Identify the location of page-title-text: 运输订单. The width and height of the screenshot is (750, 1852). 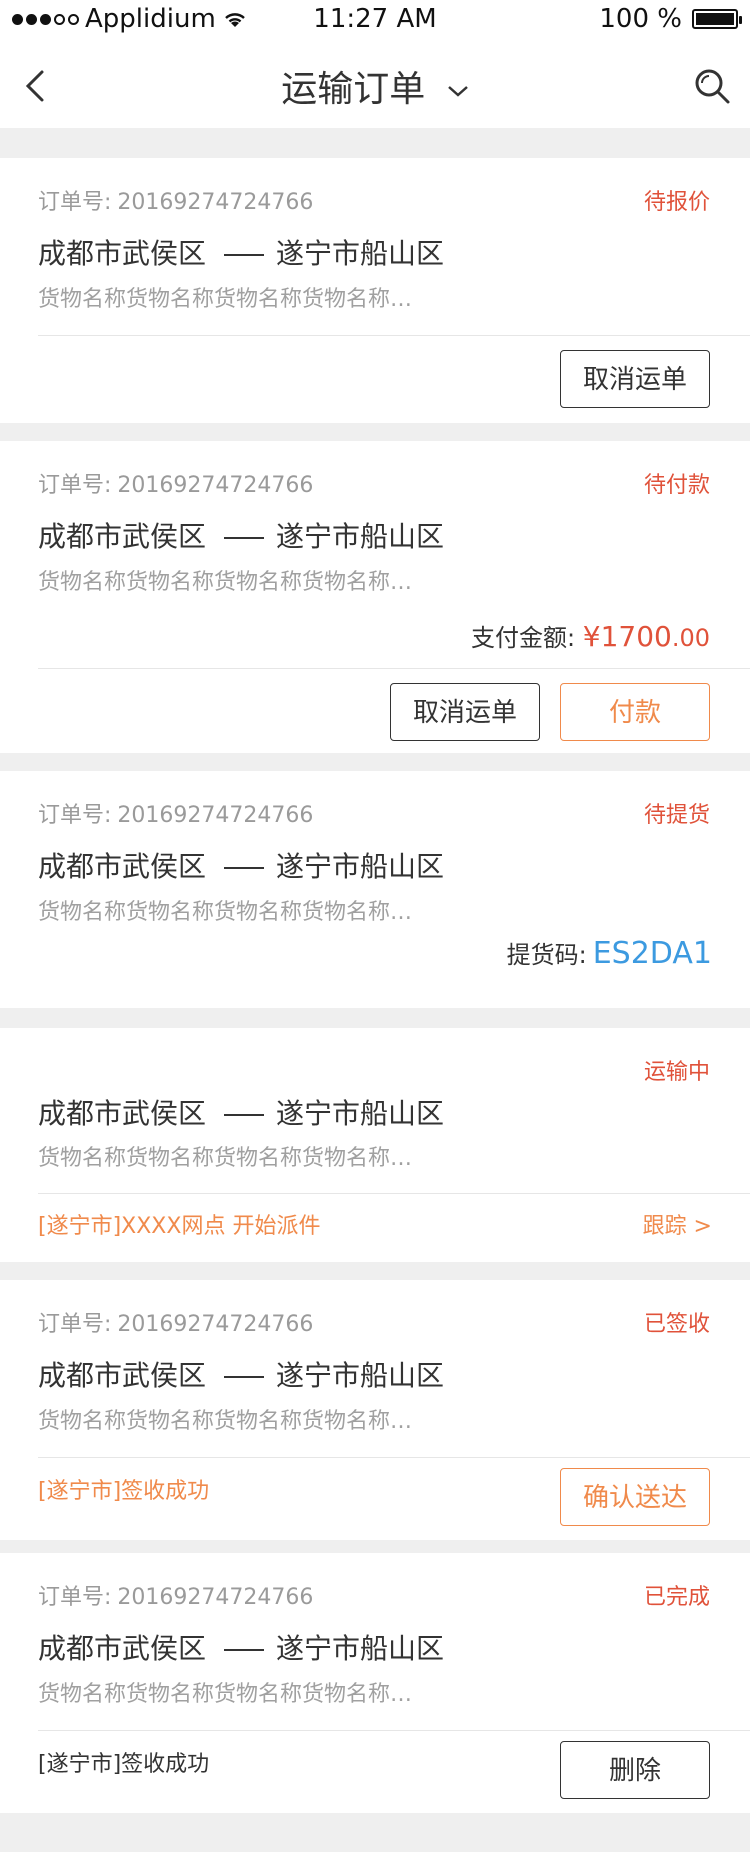
(353, 89).